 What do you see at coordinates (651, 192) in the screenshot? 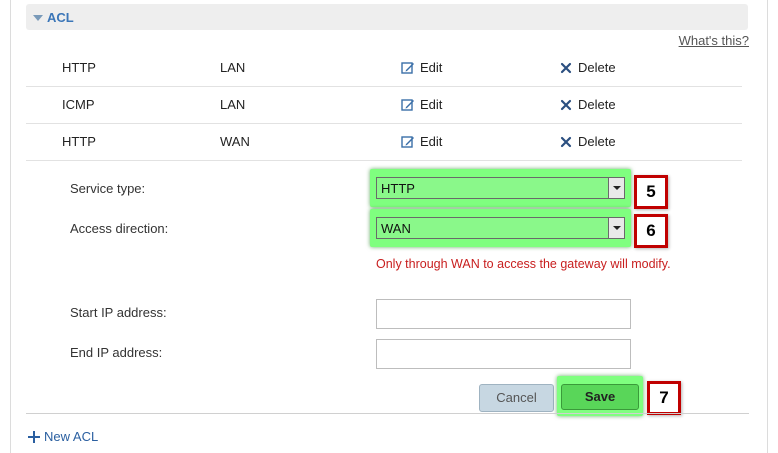
I see `step-badge-5: 5` at bounding box center [651, 192].